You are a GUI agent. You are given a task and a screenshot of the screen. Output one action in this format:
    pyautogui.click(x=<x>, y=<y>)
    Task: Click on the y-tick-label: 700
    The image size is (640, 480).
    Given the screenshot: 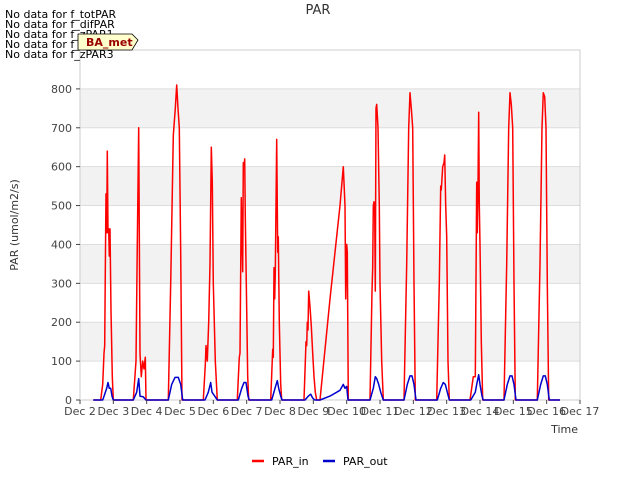 What is the action you would take?
    pyautogui.click(x=61, y=128)
    